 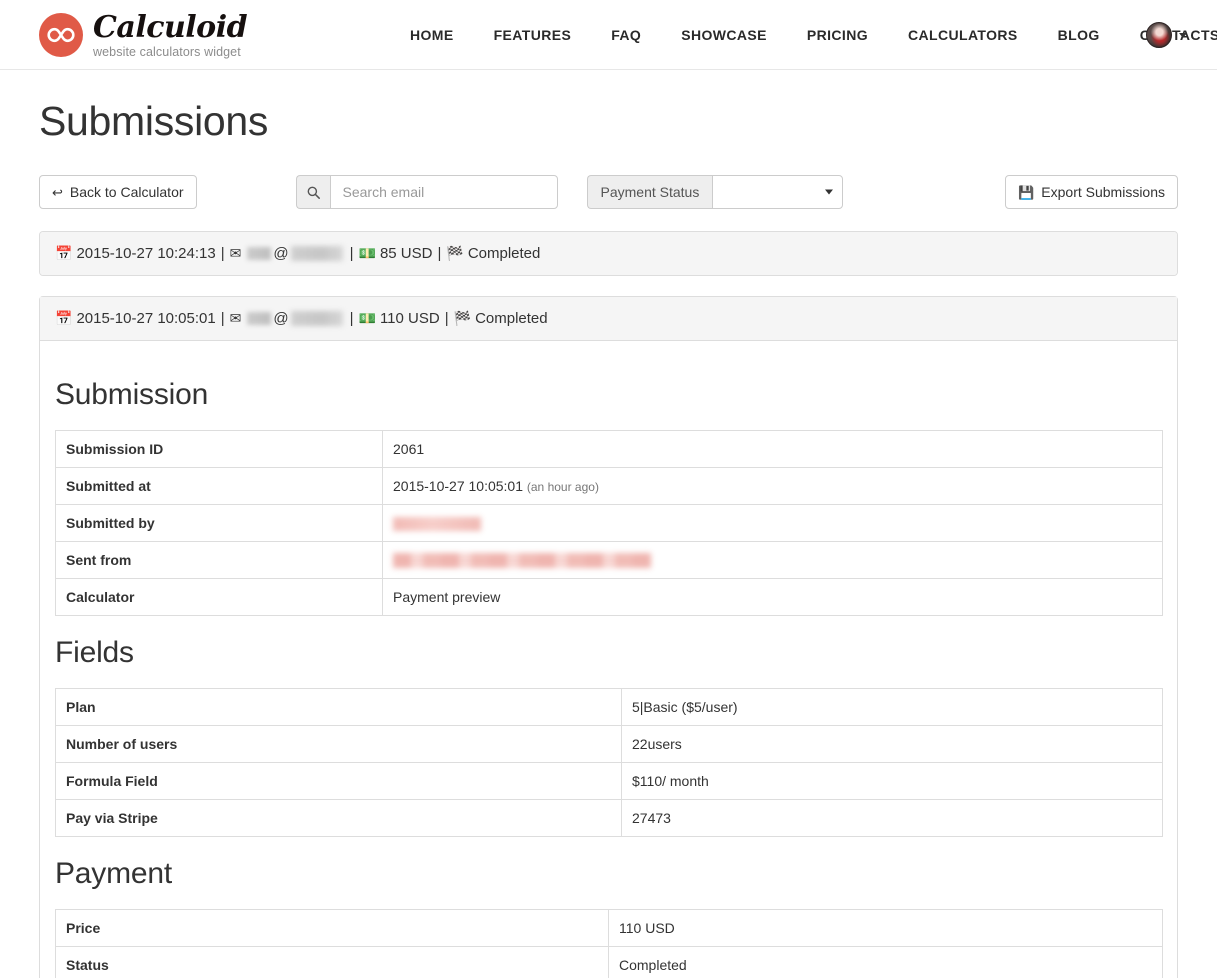 What do you see at coordinates (219, 449) in the screenshot?
I see `row-key: Submission ID` at bounding box center [219, 449].